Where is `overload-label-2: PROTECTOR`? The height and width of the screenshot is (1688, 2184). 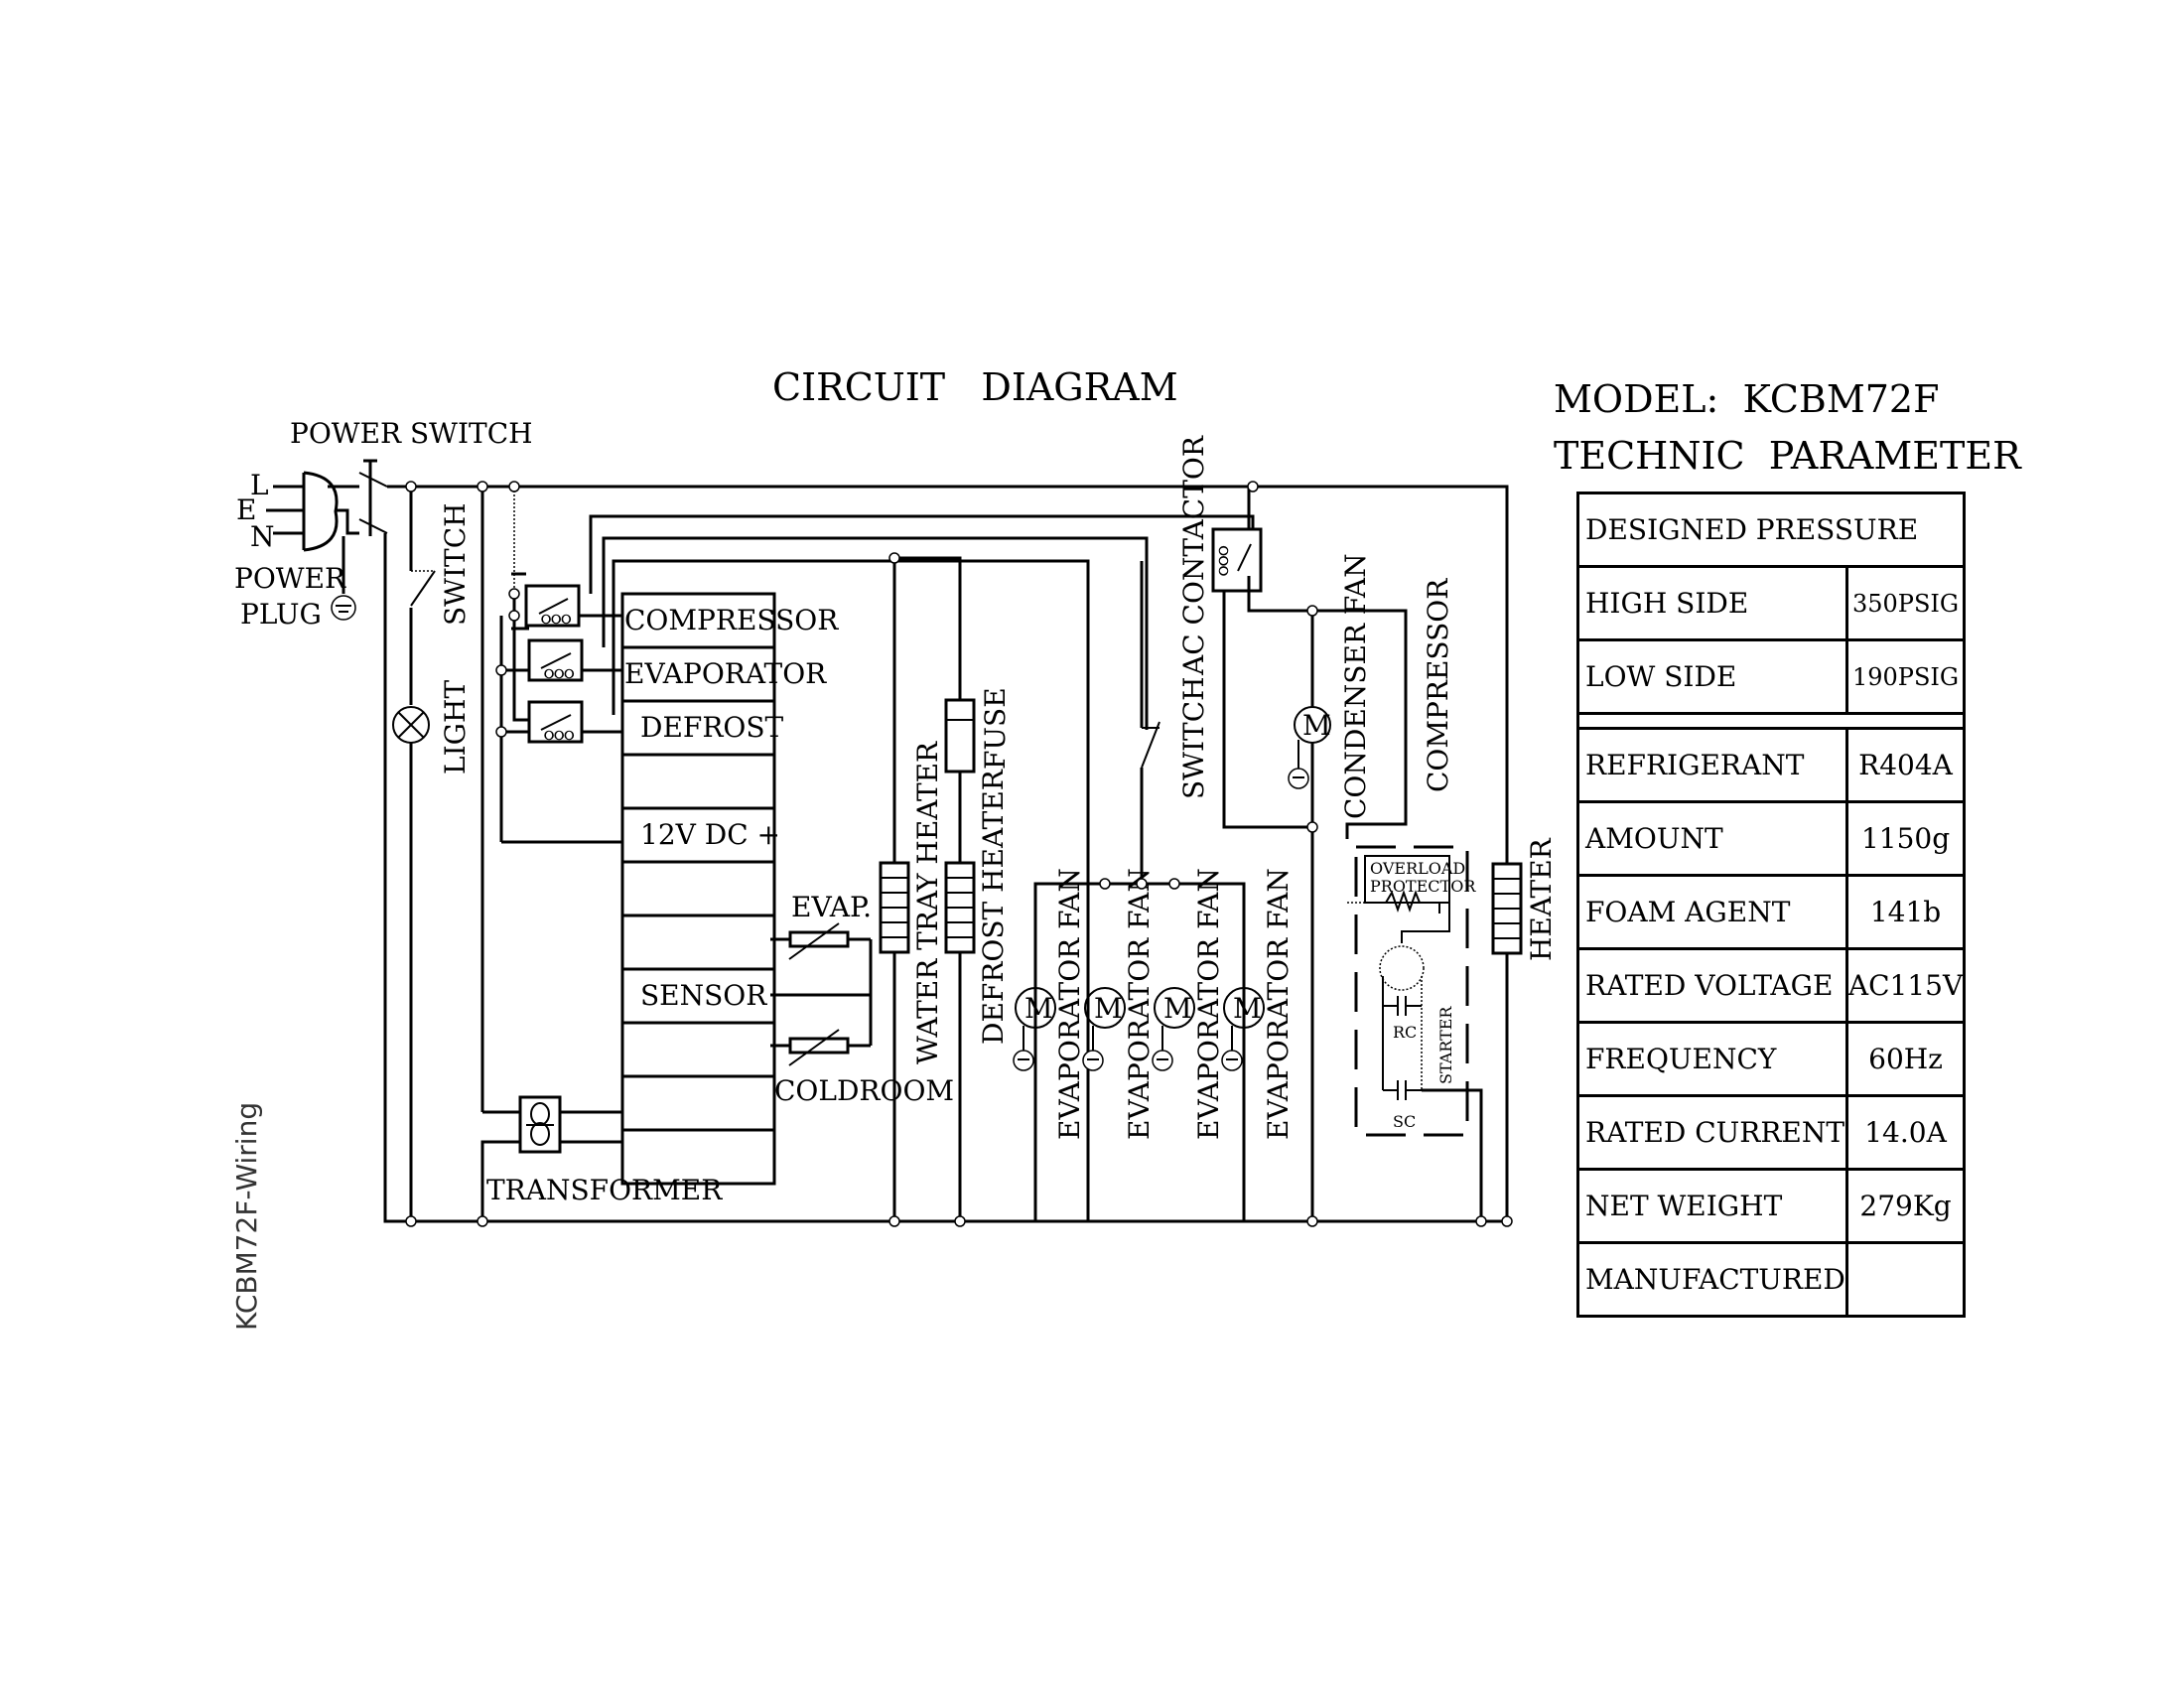
overload-label-2: PROTECTOR is located at coordinates (1423, 886).